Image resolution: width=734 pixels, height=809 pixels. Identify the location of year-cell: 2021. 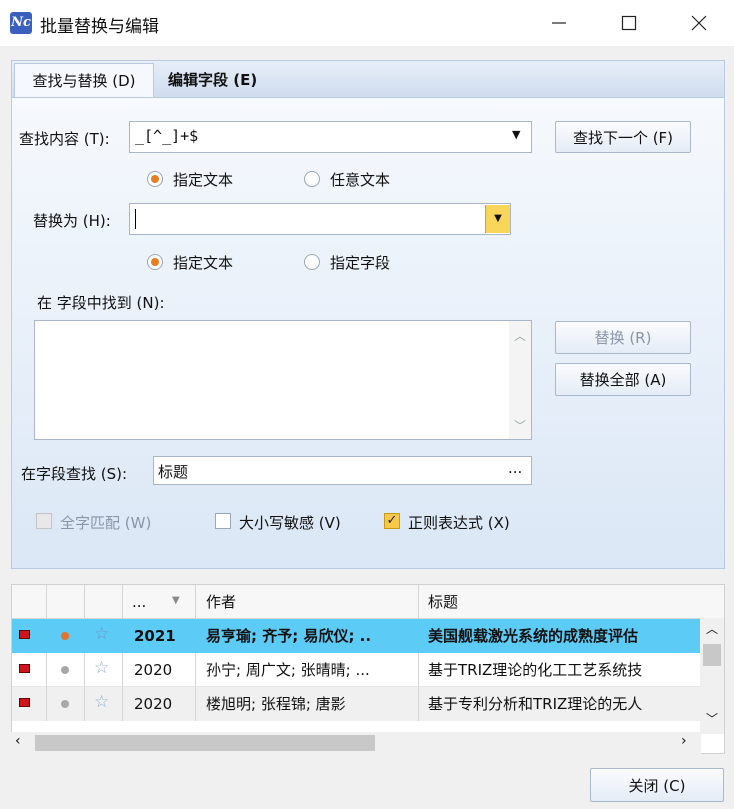
(155, 636).